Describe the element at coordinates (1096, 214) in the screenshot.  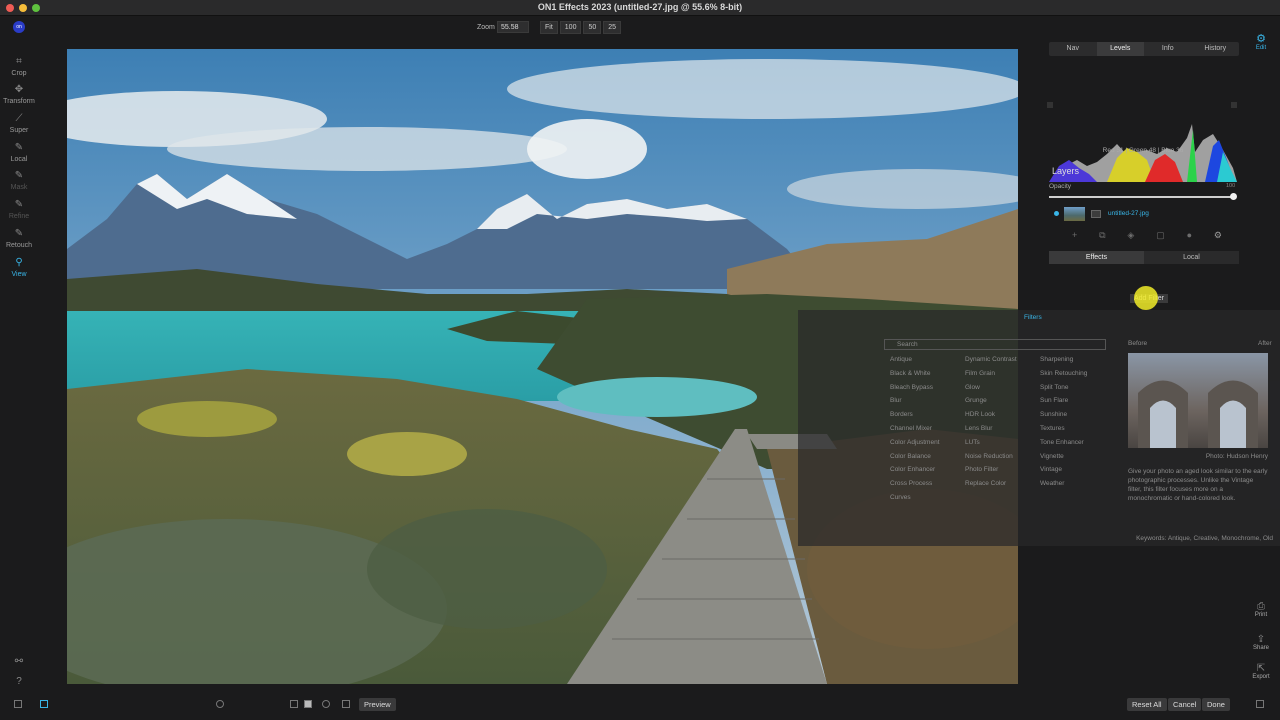
I see `layer-mask-icon` at that location.